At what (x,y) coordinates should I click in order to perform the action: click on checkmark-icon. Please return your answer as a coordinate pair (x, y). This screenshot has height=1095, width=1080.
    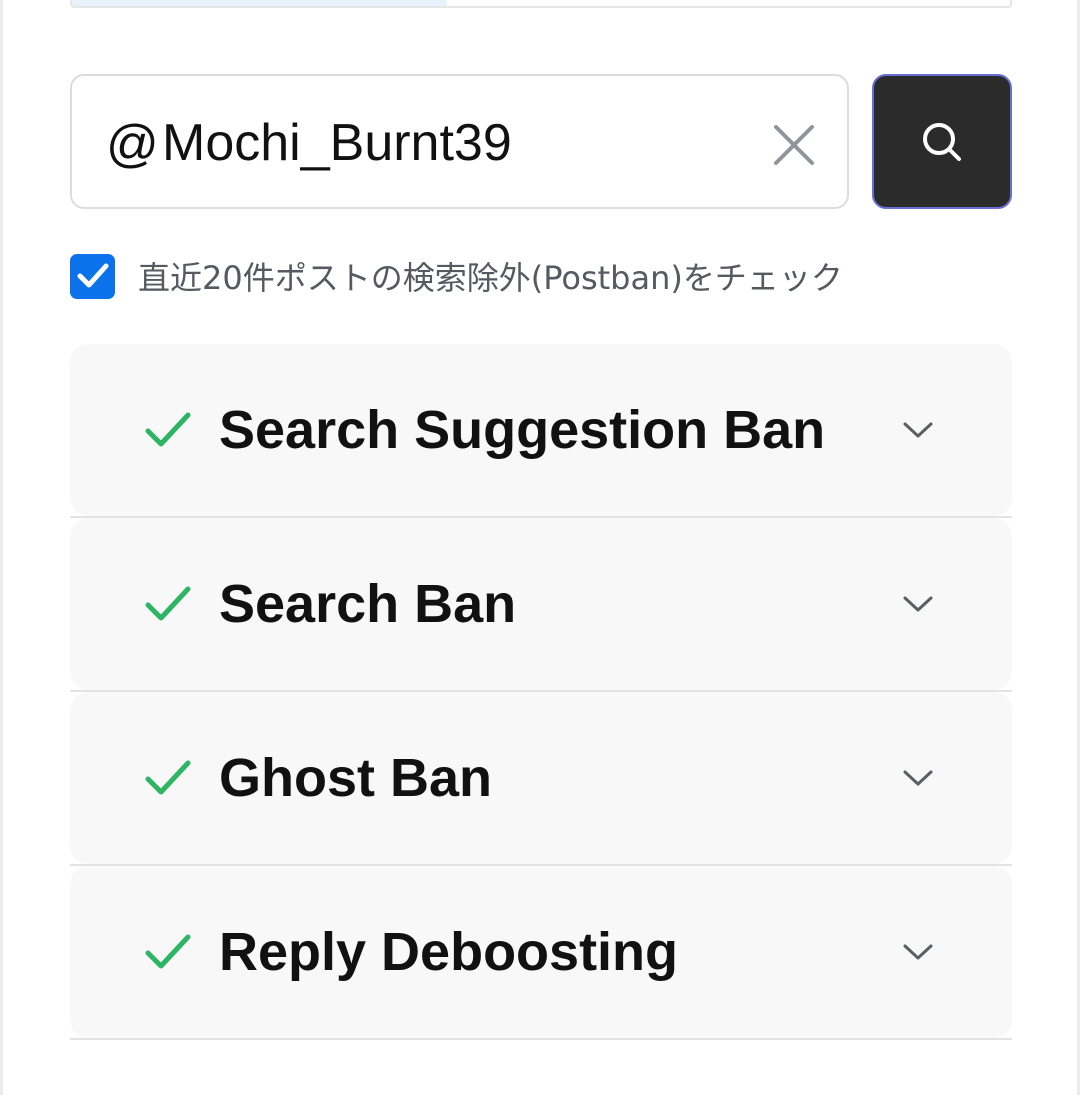
    Looking at the image, I should click on (92, 275).